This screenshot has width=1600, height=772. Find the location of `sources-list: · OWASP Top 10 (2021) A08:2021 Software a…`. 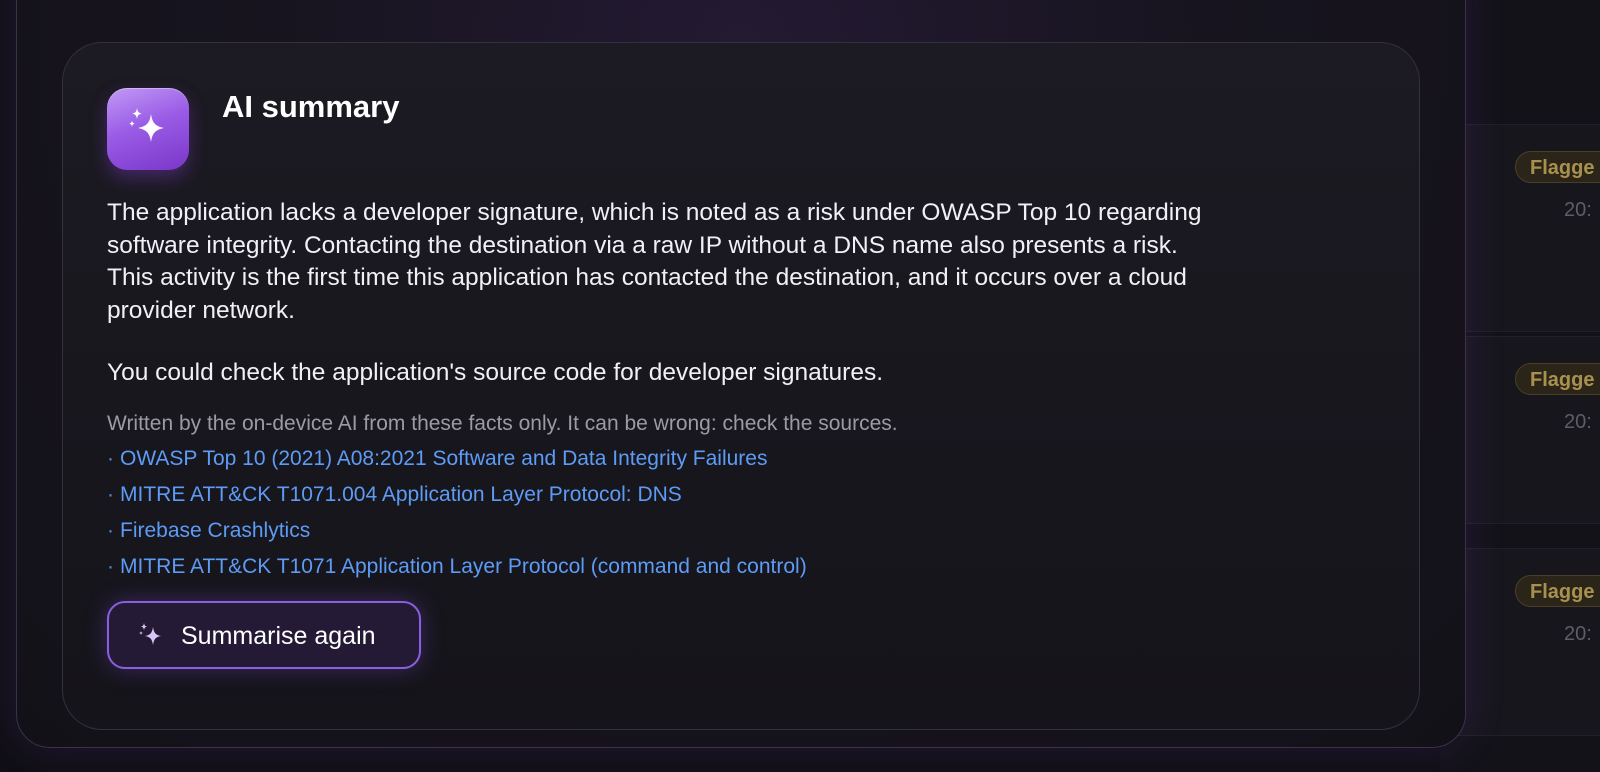

sources-list: · OWASP Top 10 (2021) A08:2021 Software a… is located at coordinates (457, 516).